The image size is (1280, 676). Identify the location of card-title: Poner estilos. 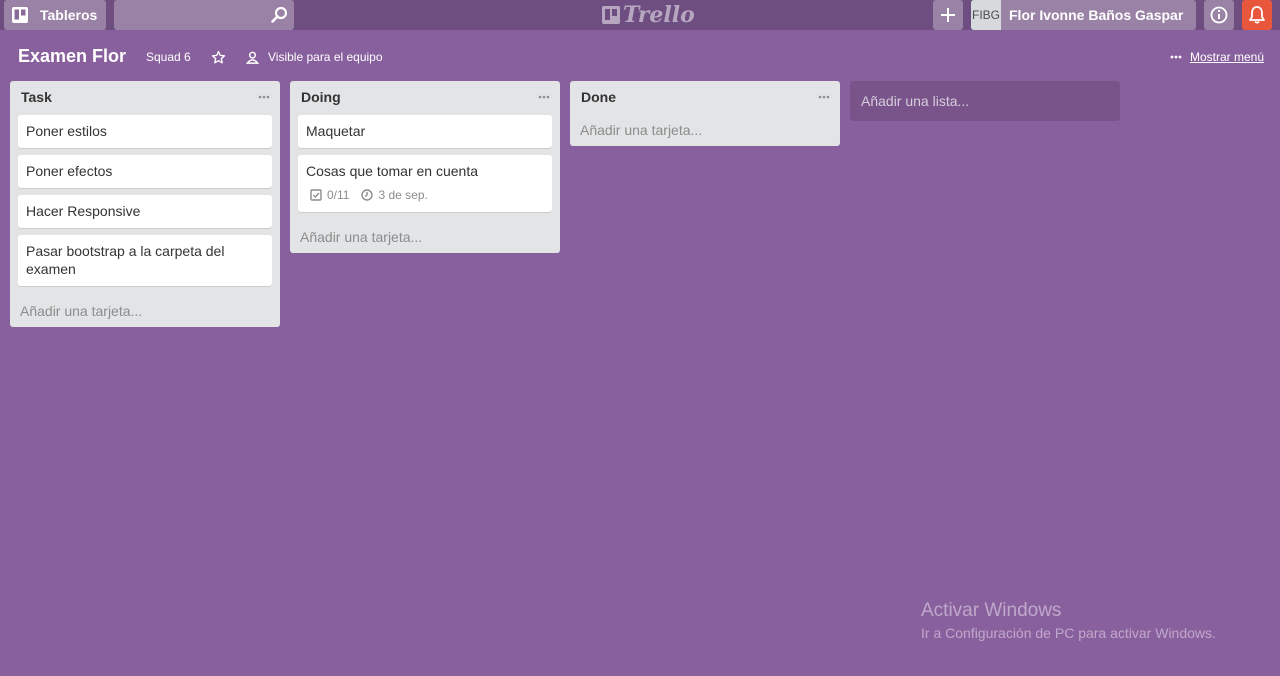
(66, 131).